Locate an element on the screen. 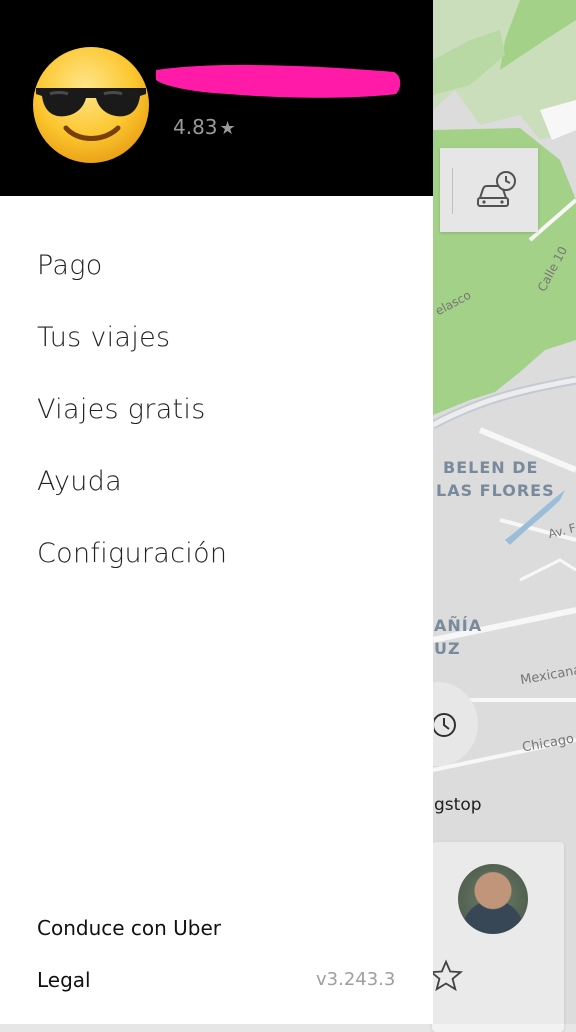 The image size is (576, 1032). drive-with-uber-link: Conduce con Uber is located at coordinates (129, 928).